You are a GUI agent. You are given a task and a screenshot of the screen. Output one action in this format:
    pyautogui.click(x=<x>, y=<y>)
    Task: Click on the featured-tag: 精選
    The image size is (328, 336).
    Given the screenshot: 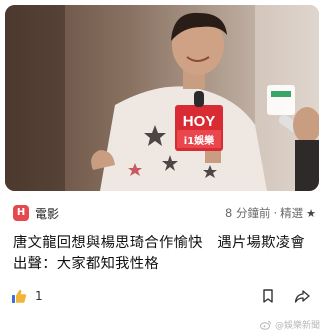 What is the action you would take?
    pyautogui.click(x=292, y=213)
    